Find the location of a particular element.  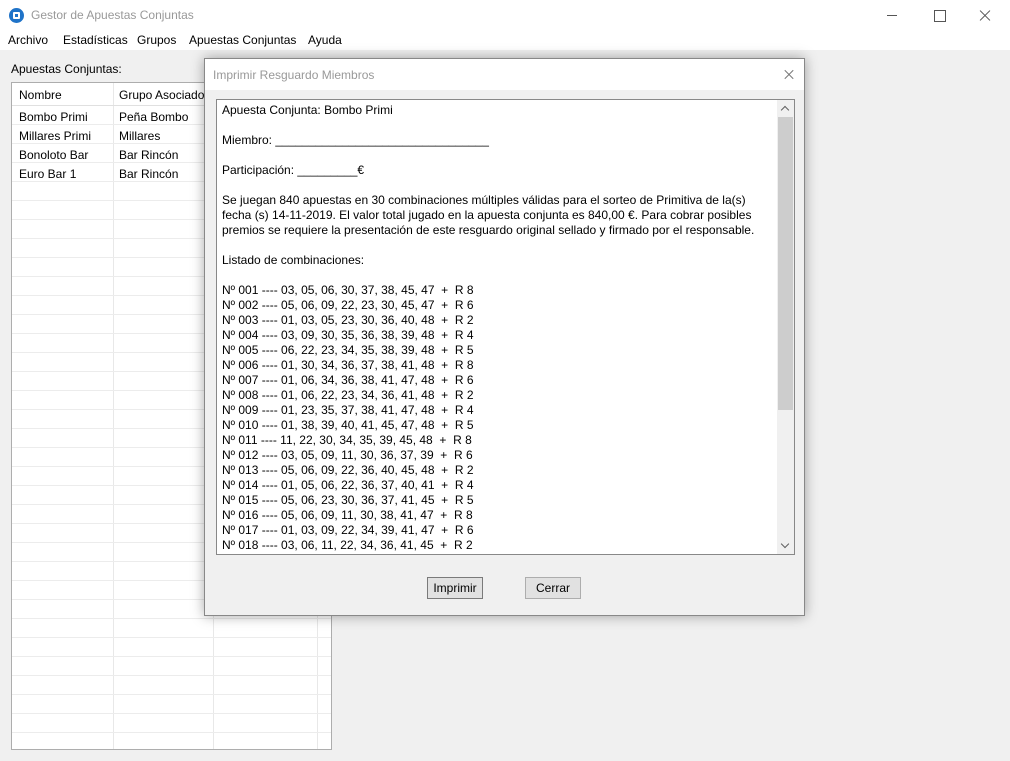

scroll-up-arrow-icon is located at coordinates (785, 108).